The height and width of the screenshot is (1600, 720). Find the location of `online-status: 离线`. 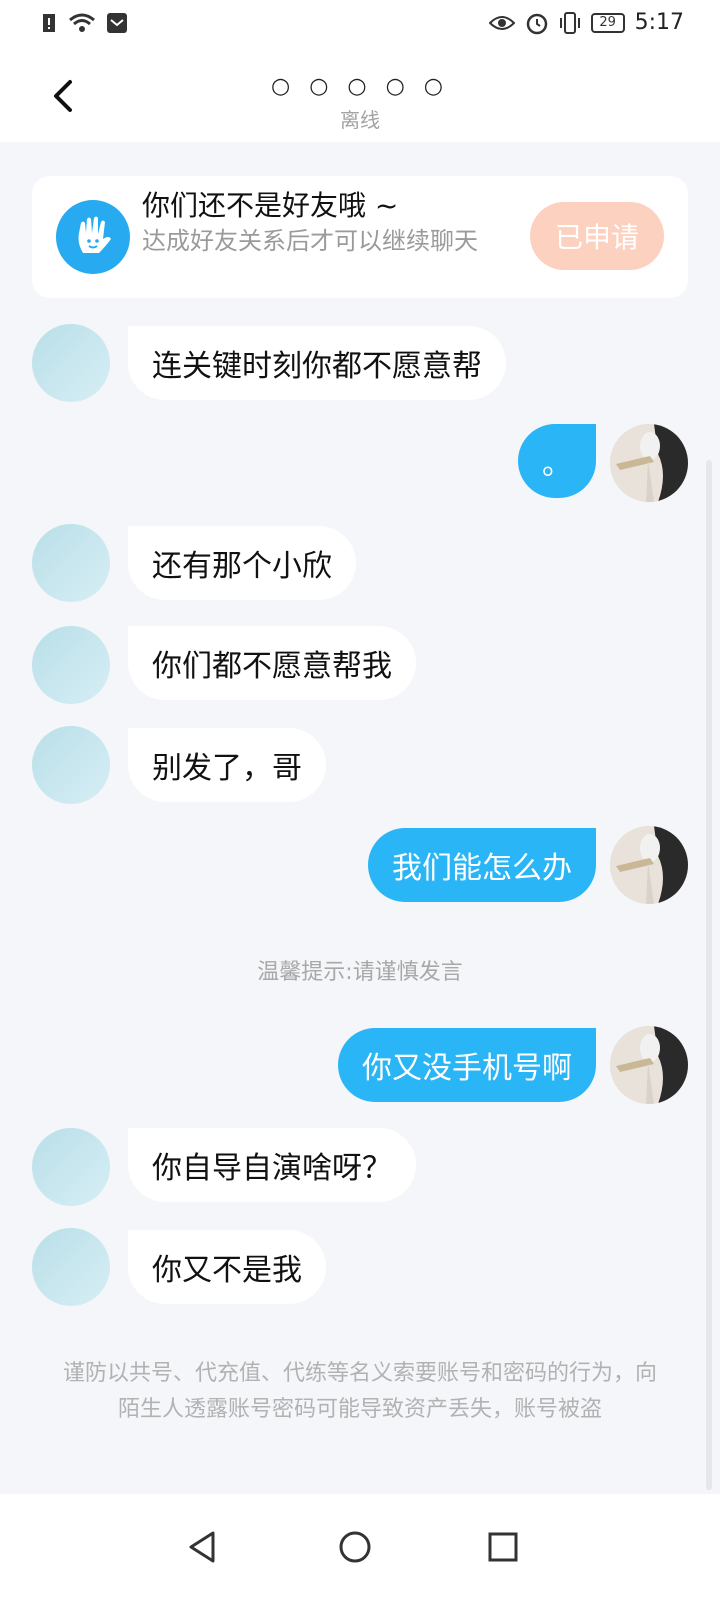

online-status: 离线 is located at coordinates (360, 120).